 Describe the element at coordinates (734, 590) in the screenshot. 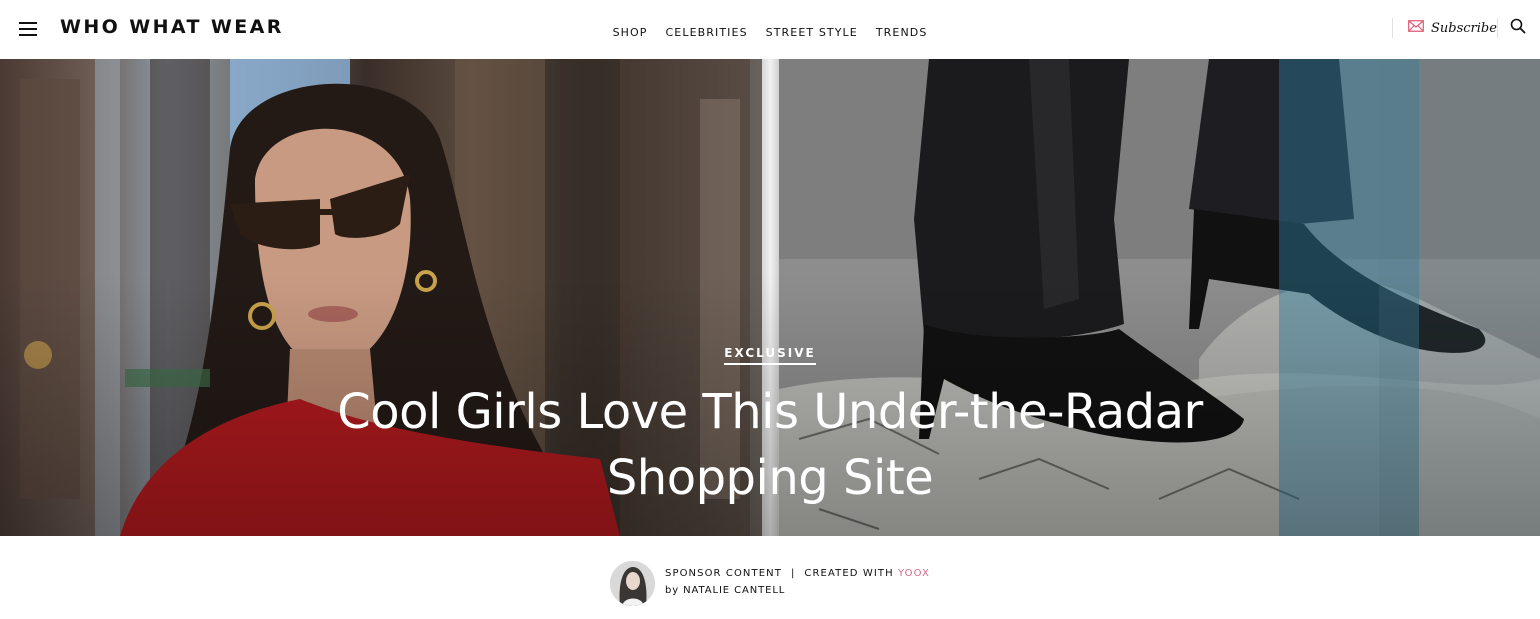

I see `author-name-link: NATALIE CANTELL` at that location.